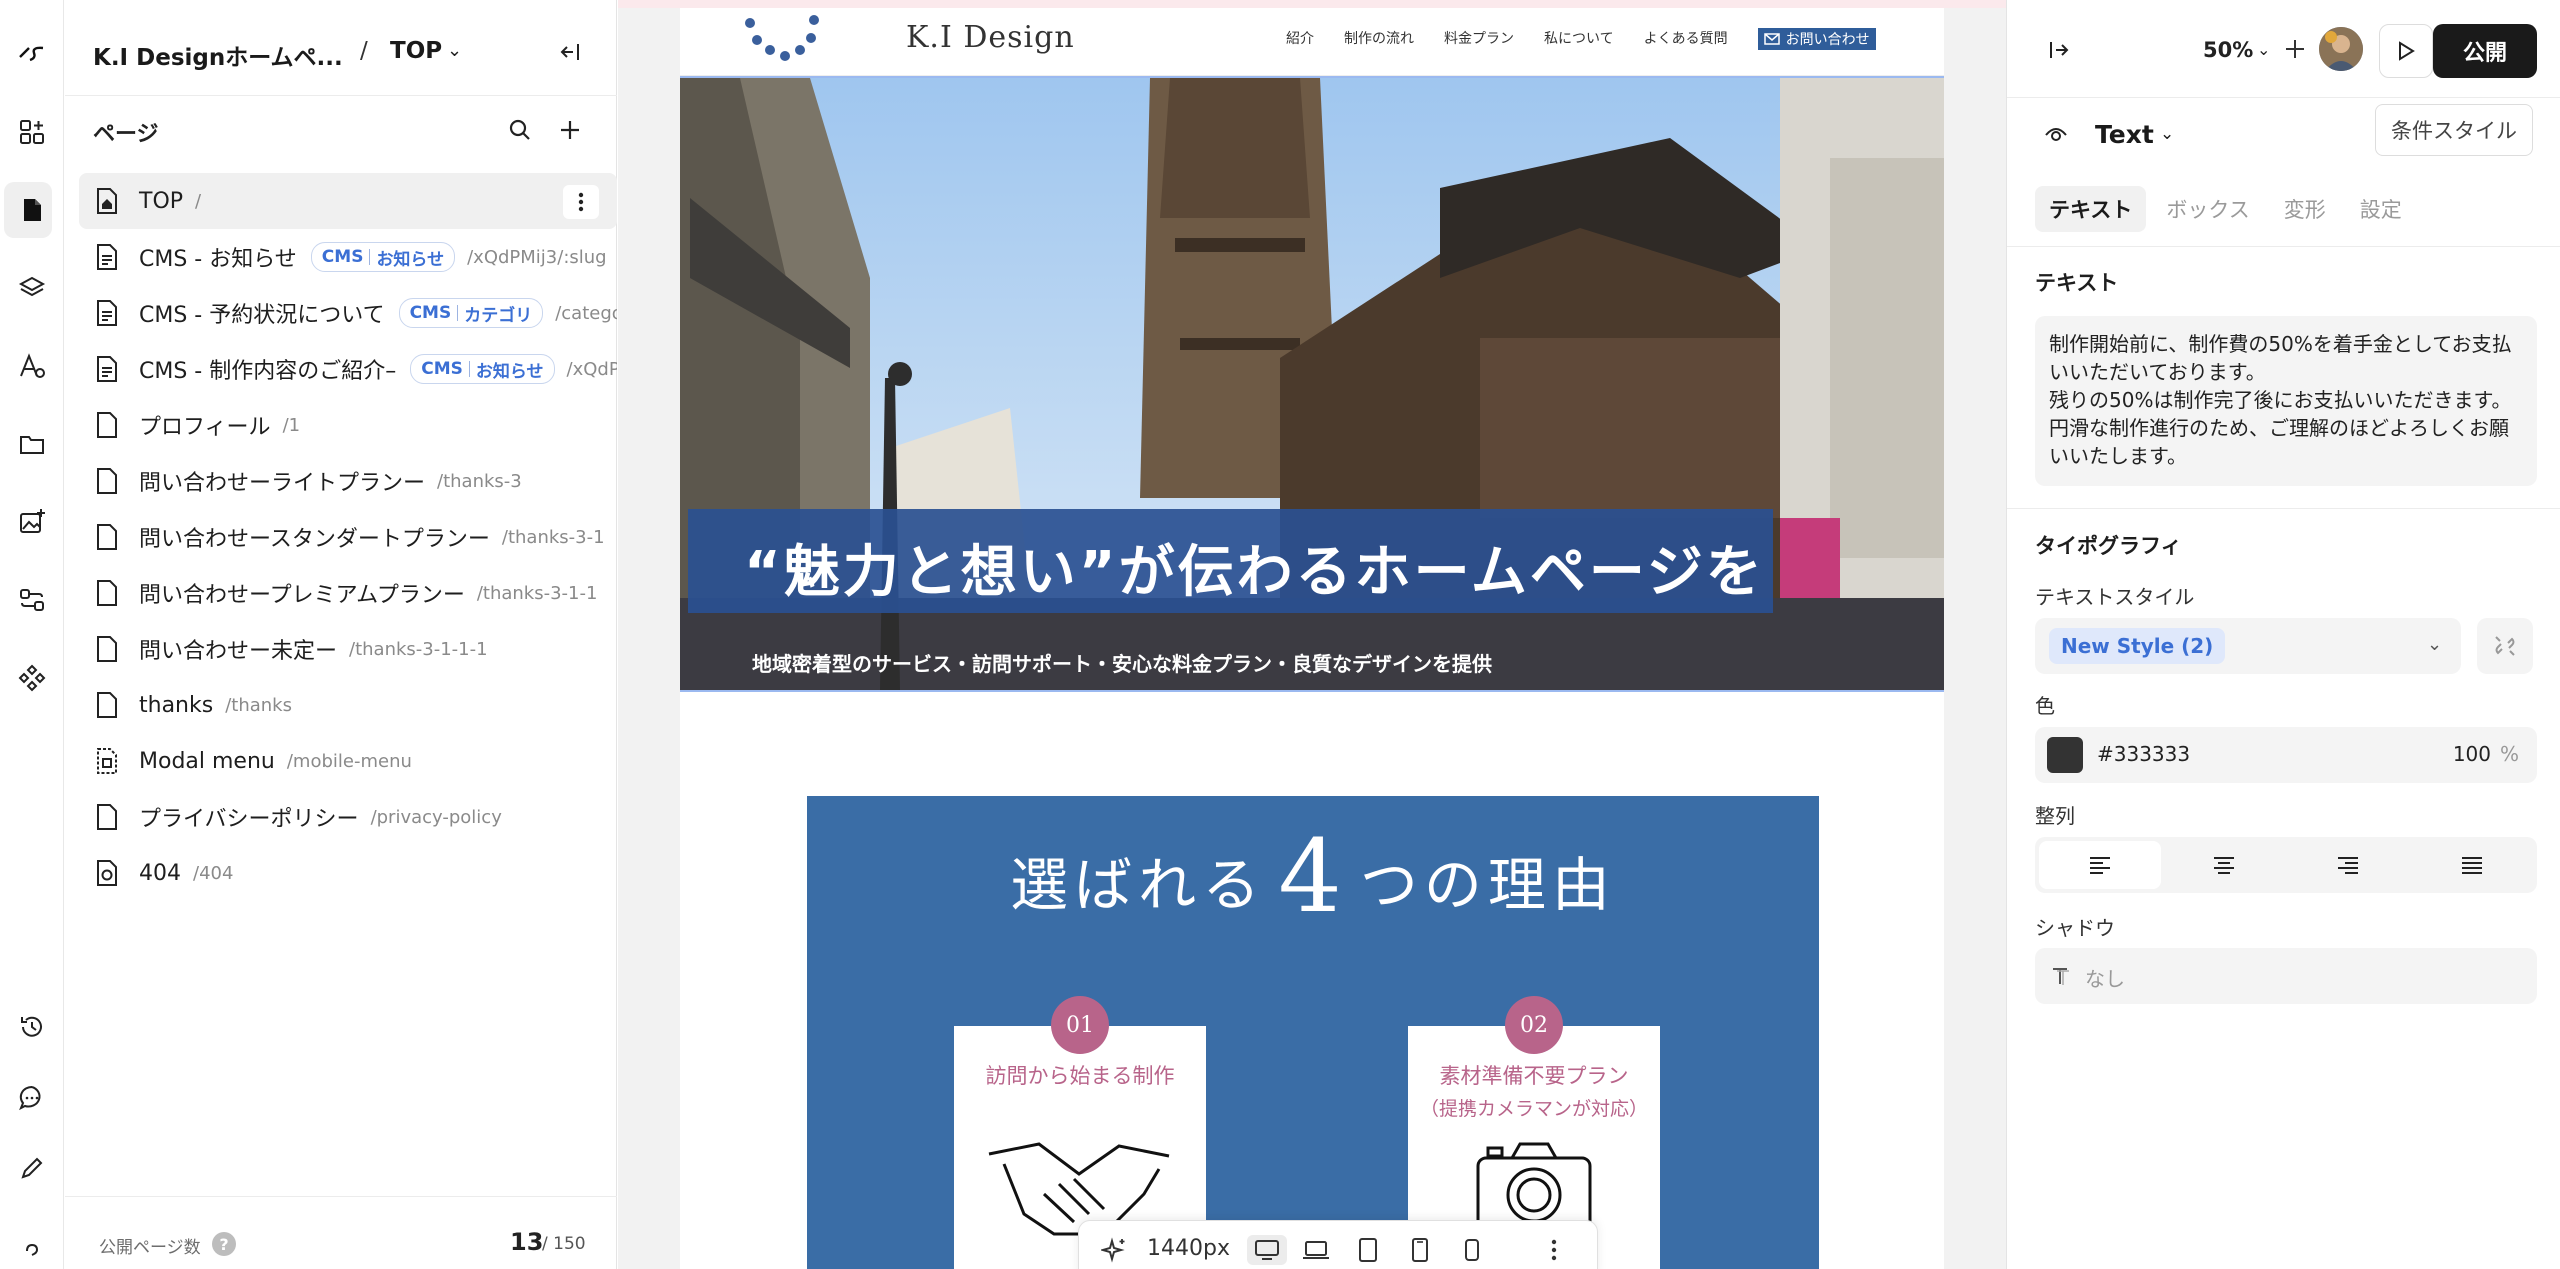 Image resolution: width=2560 pixels, height=1269 pixels. I want to click on color-hex-value: #333333, so click(2143, 754).